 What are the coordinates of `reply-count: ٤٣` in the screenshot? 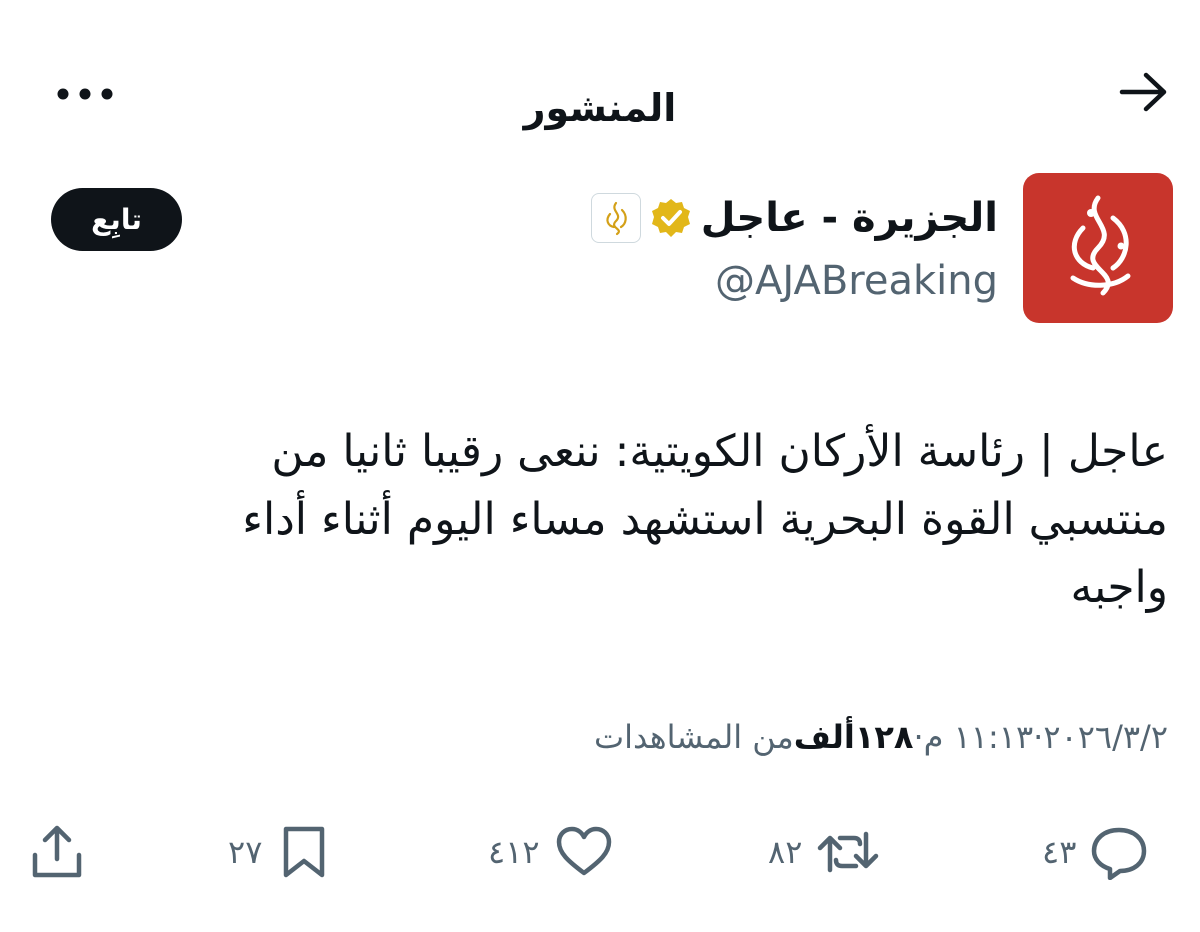 It's located at (1059, 852).